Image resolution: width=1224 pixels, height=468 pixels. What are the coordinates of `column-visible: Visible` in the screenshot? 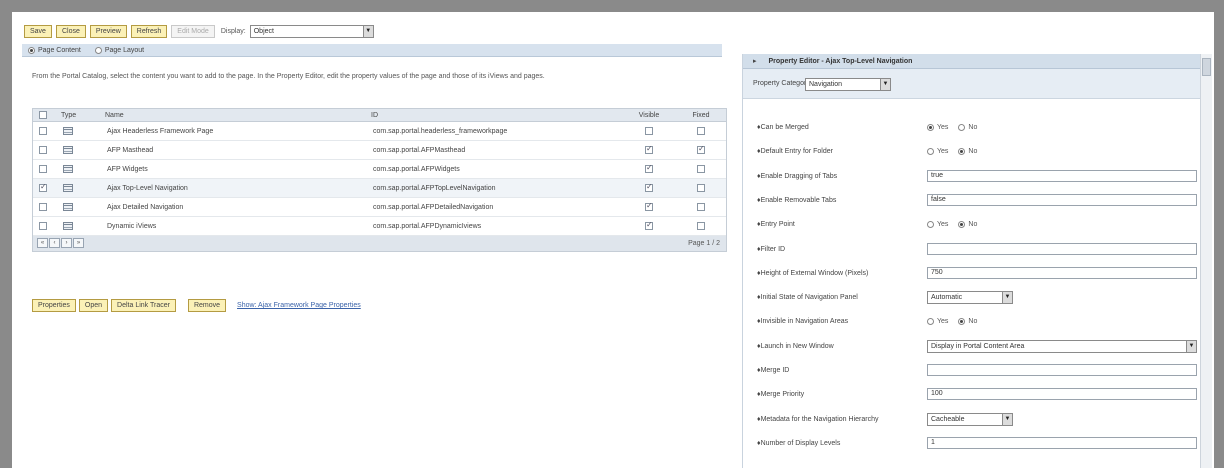 It's located at (649, 115).